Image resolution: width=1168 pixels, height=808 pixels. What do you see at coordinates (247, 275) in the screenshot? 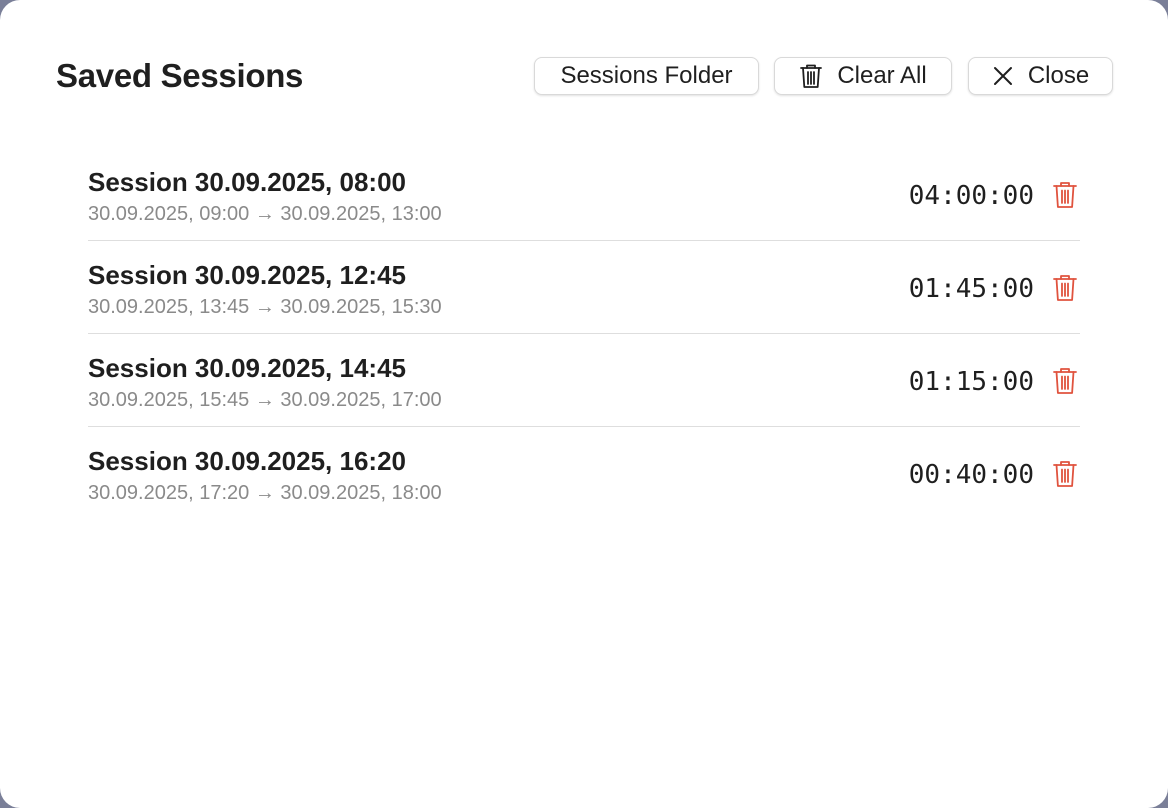
I see `session-title: Session 30.09.2025, 12:45` at bounding box center [247, 275].